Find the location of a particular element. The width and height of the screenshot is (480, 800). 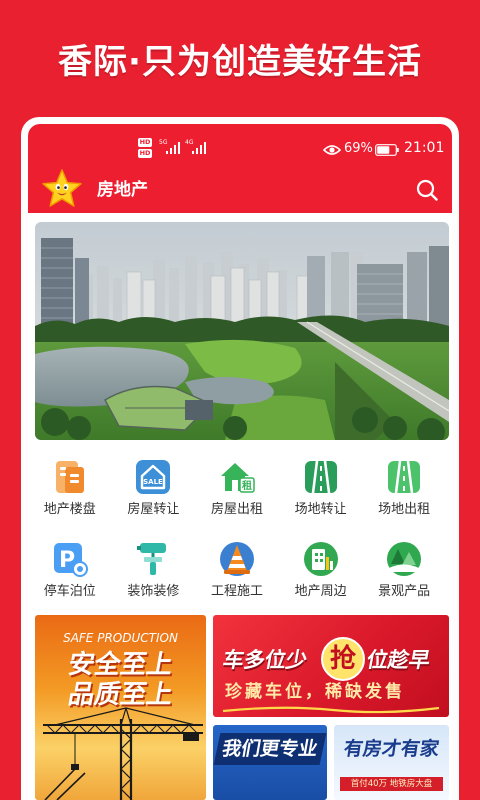

parking-headline-left: 车多位少 is located at coordinates (265, 660).